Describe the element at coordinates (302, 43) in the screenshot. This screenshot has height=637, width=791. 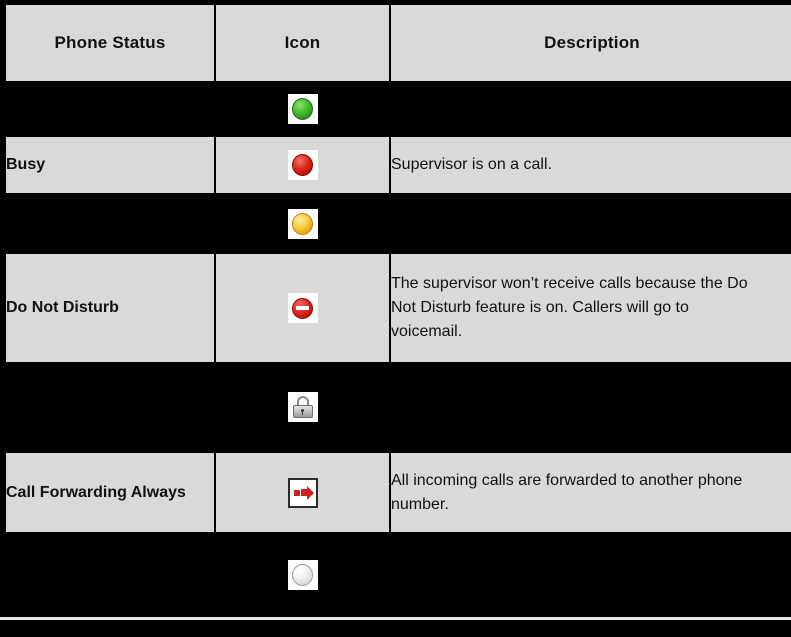
I see `column-header-icon: Icon` at that location.